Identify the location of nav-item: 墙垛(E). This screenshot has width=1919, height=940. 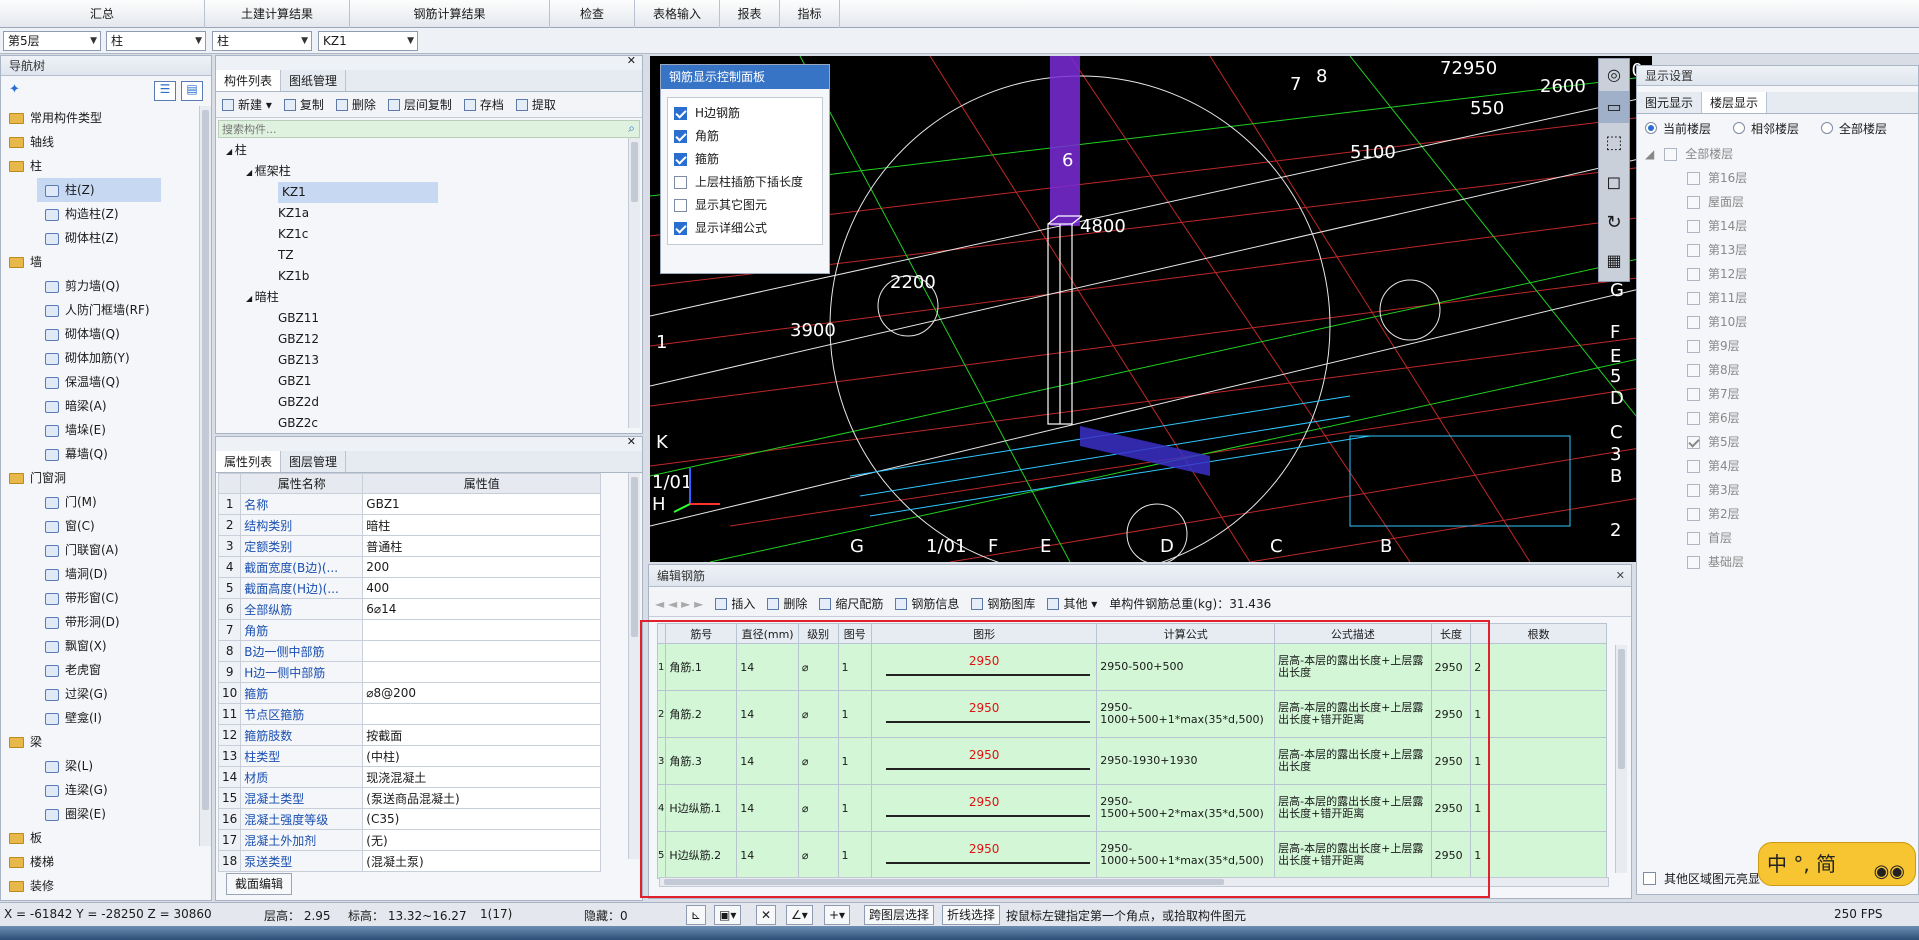
(106, 430).